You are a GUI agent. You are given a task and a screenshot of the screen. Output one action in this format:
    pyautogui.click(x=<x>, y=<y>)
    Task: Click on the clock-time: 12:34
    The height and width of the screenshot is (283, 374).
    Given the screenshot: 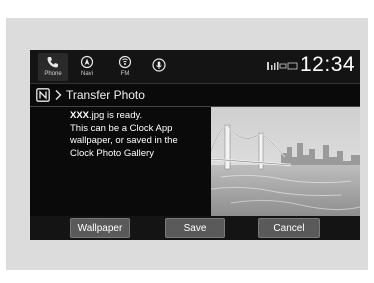 What is the action you would take?
    pyautogui.click(x=328, y=64)
    